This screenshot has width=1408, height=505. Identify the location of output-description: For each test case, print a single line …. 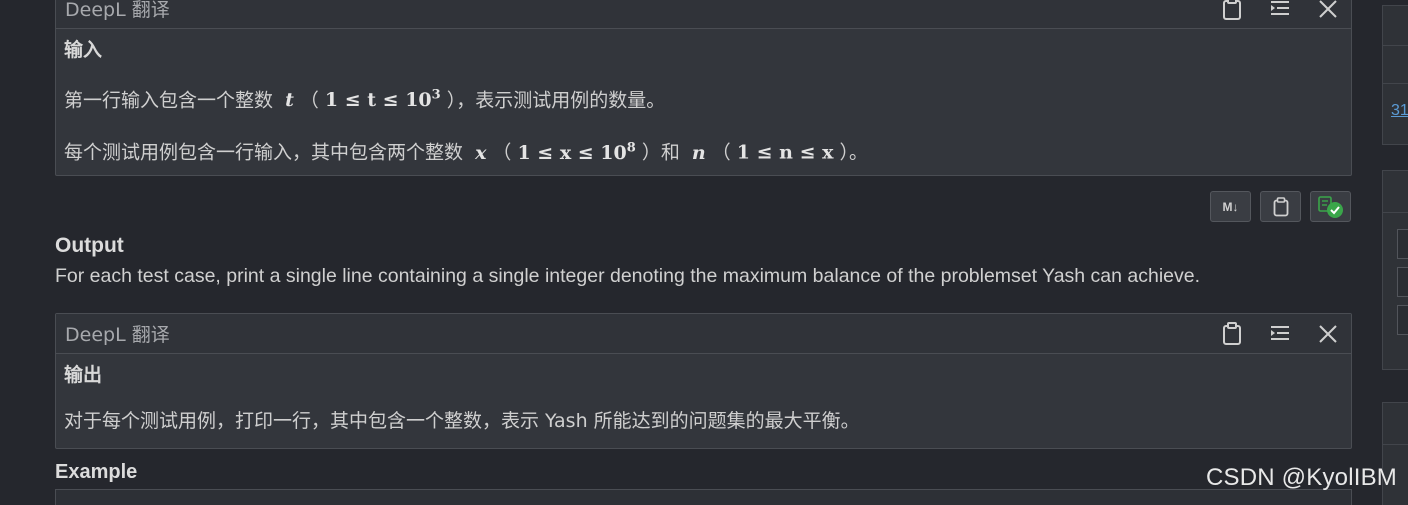
(628, 276).